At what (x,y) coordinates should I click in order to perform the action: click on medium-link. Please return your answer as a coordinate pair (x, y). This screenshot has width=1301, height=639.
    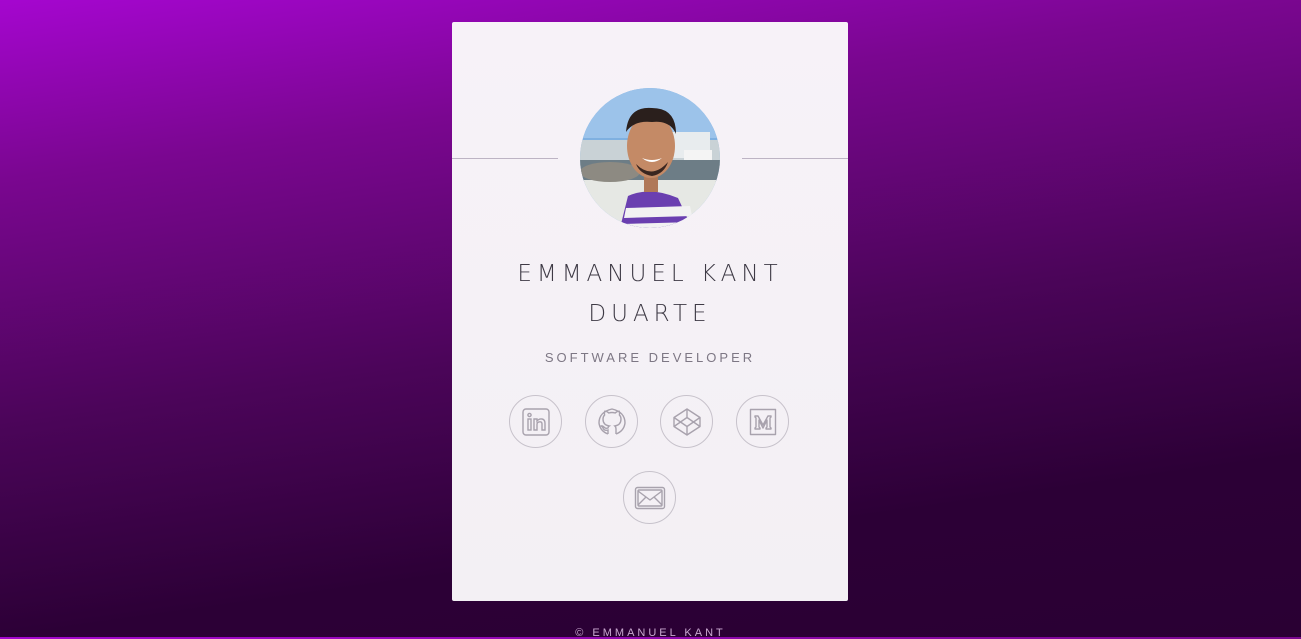
    Looking at the image, I should click on (762, 421).